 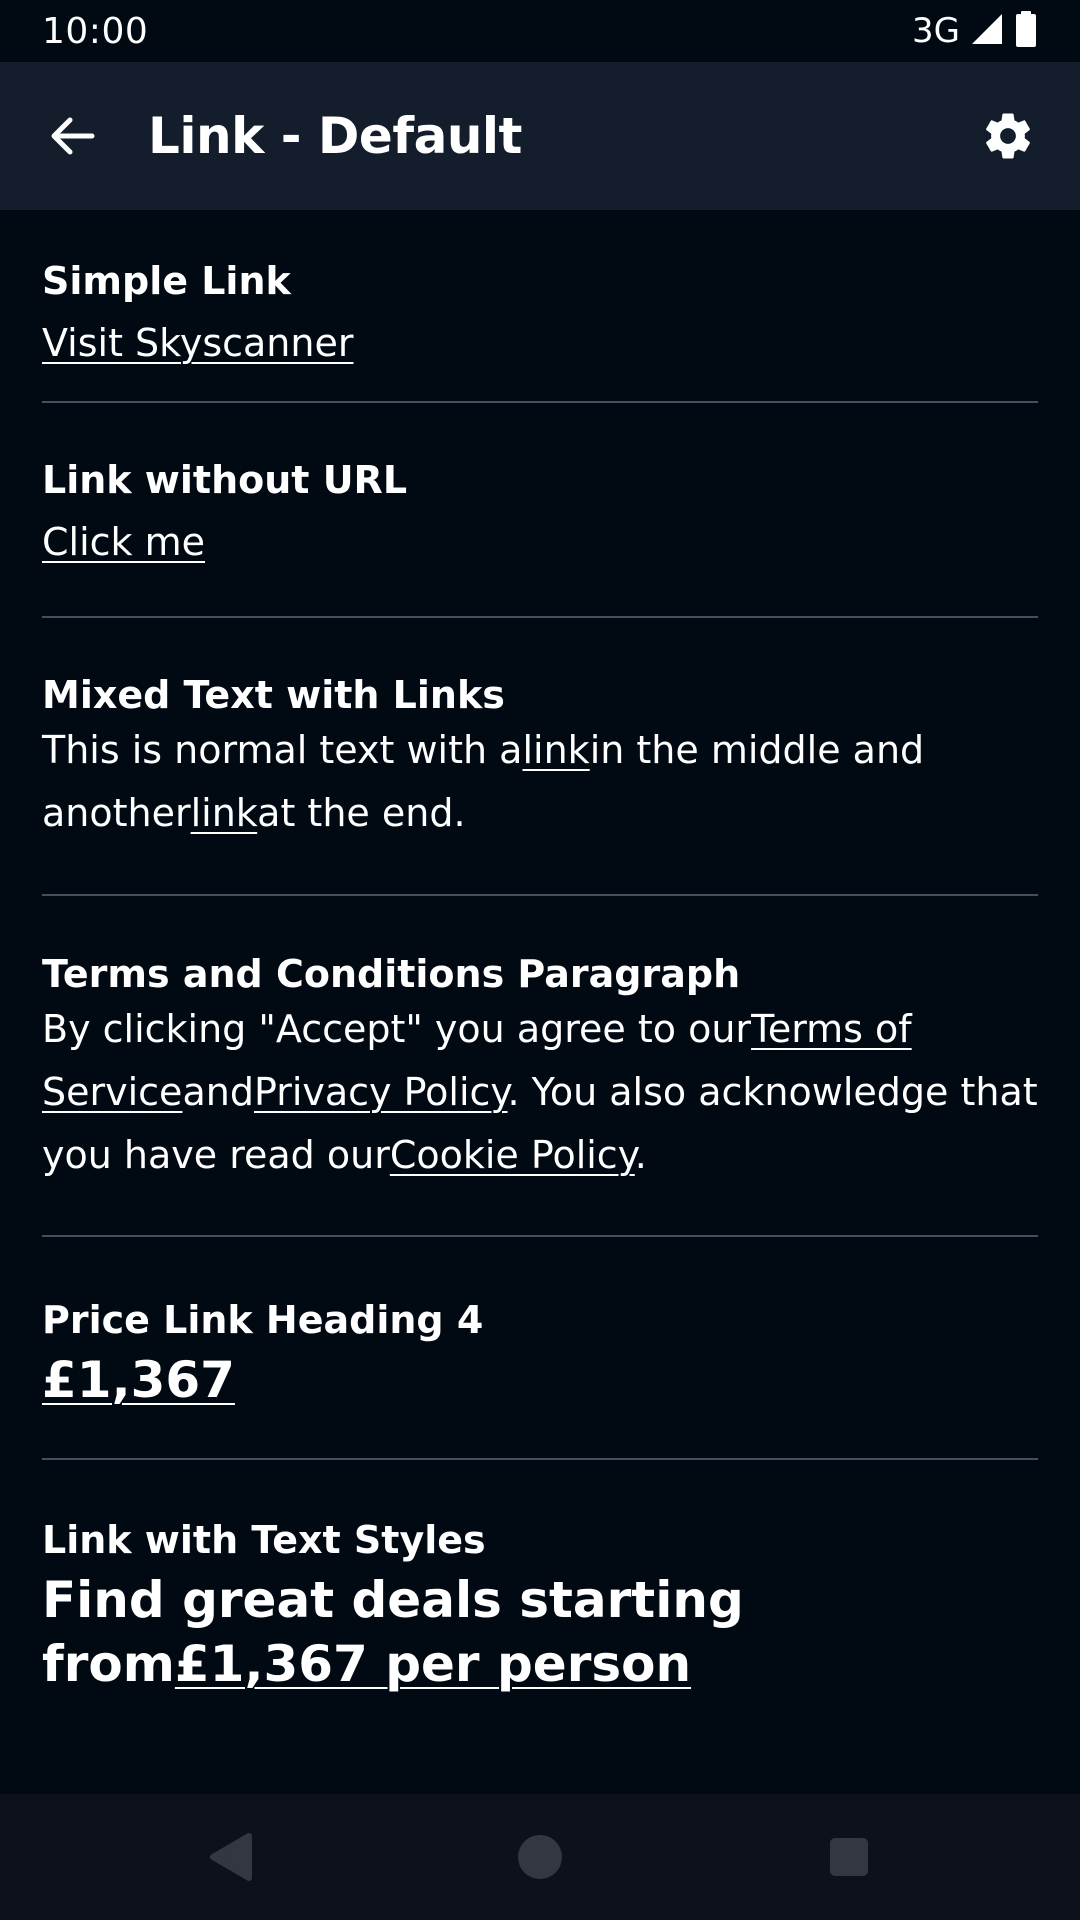 What do you see at coordinates (95, 31) in the screenshot?
I see `status-time: 10:00` at bounding box center [95, 31].